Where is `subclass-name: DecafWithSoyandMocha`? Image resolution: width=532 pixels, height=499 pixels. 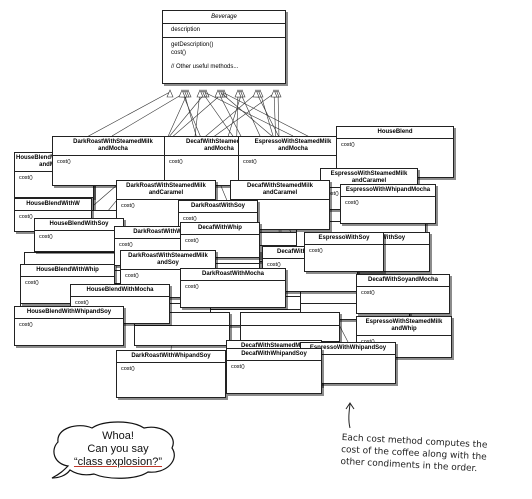 subclass-name: DecafWithSoyandMocha is located at coordinates (403, 281).